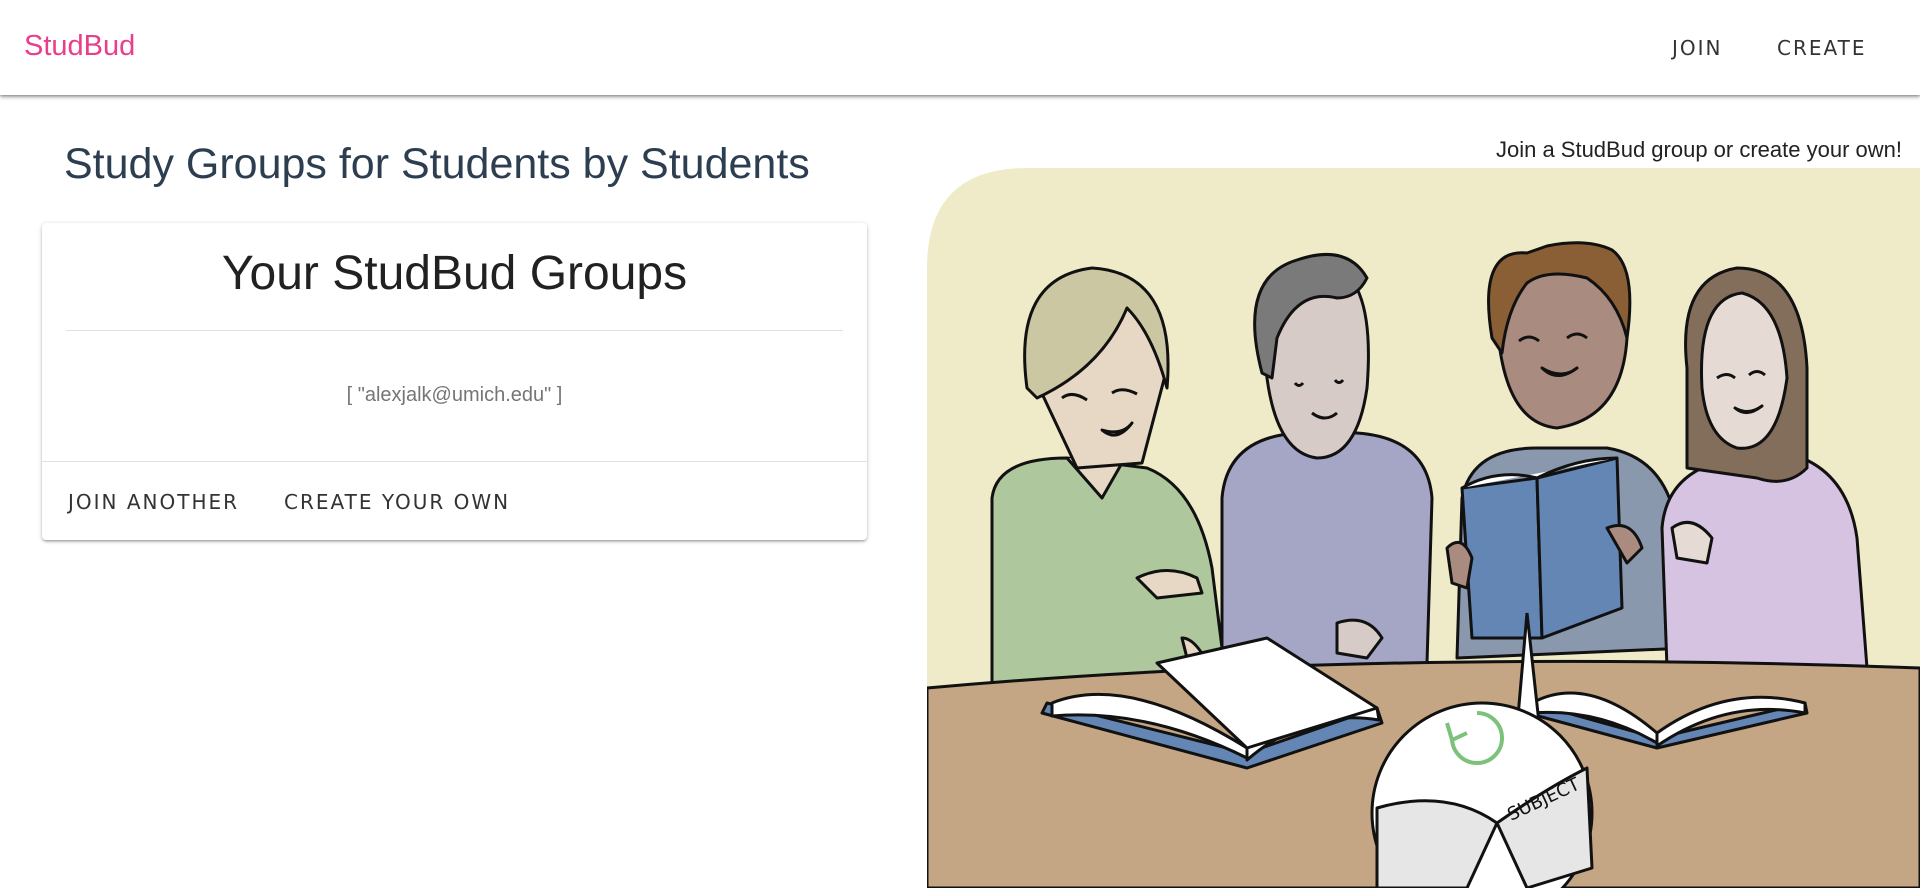 Image resolution: width=1920 pixels, height=888 pixels. Describe the element at coordinates (454, 273) in the screenshot. I see `card-title: Your StudBud Groups` at that location.